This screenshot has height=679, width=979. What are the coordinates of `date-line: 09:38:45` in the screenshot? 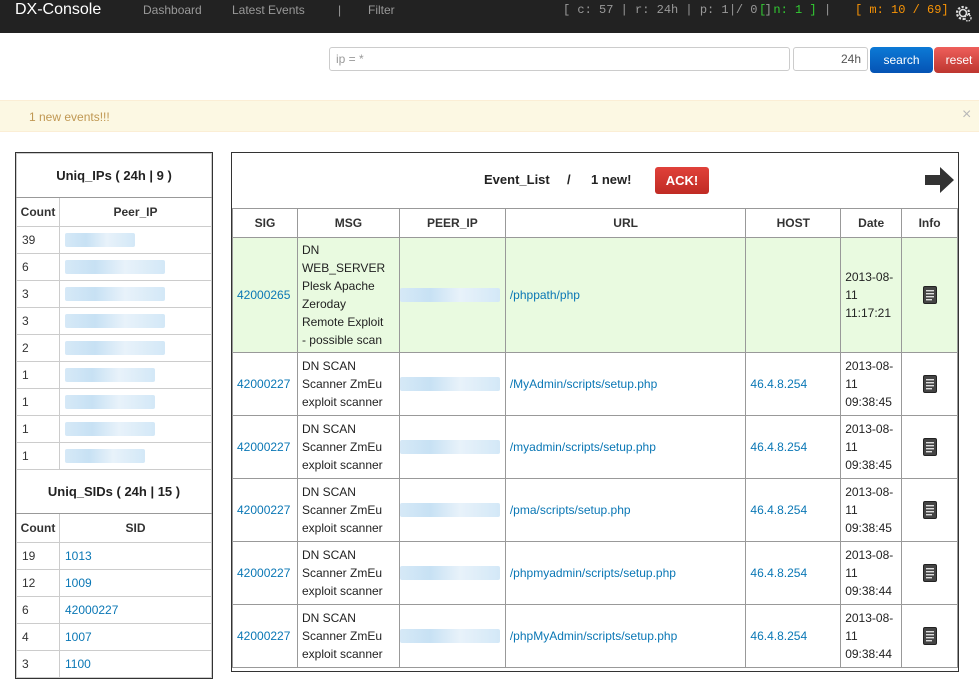 It's located at (868, 528).